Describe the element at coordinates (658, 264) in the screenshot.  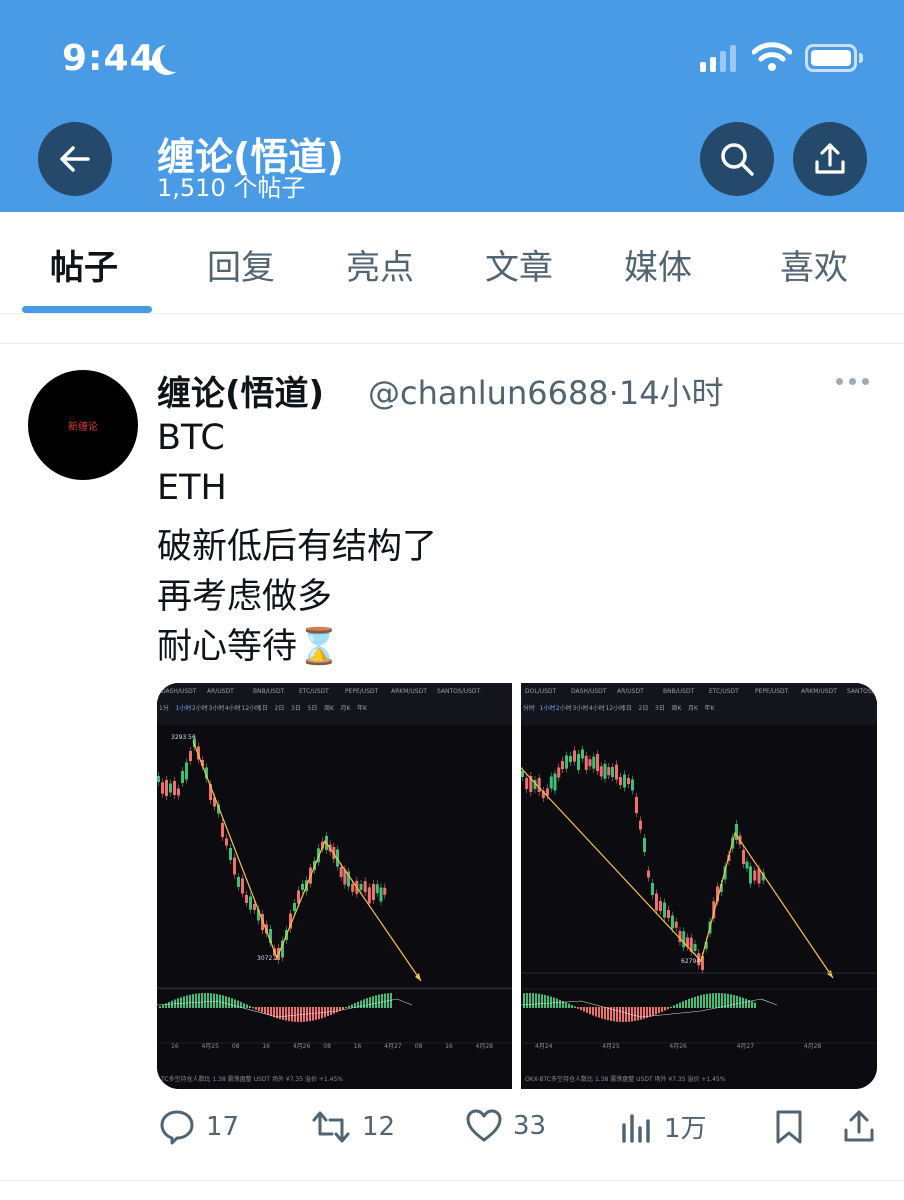
I see `tab-media: 媒体` at that location.